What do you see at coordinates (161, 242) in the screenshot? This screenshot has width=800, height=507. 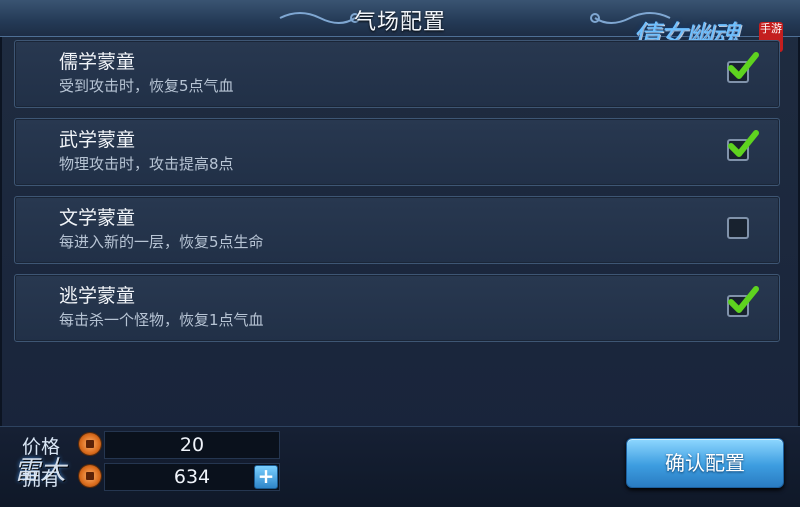 I see `aura-item-desc: 每进入新的一层，恢复5点生命` at bounding box center [161, 242].